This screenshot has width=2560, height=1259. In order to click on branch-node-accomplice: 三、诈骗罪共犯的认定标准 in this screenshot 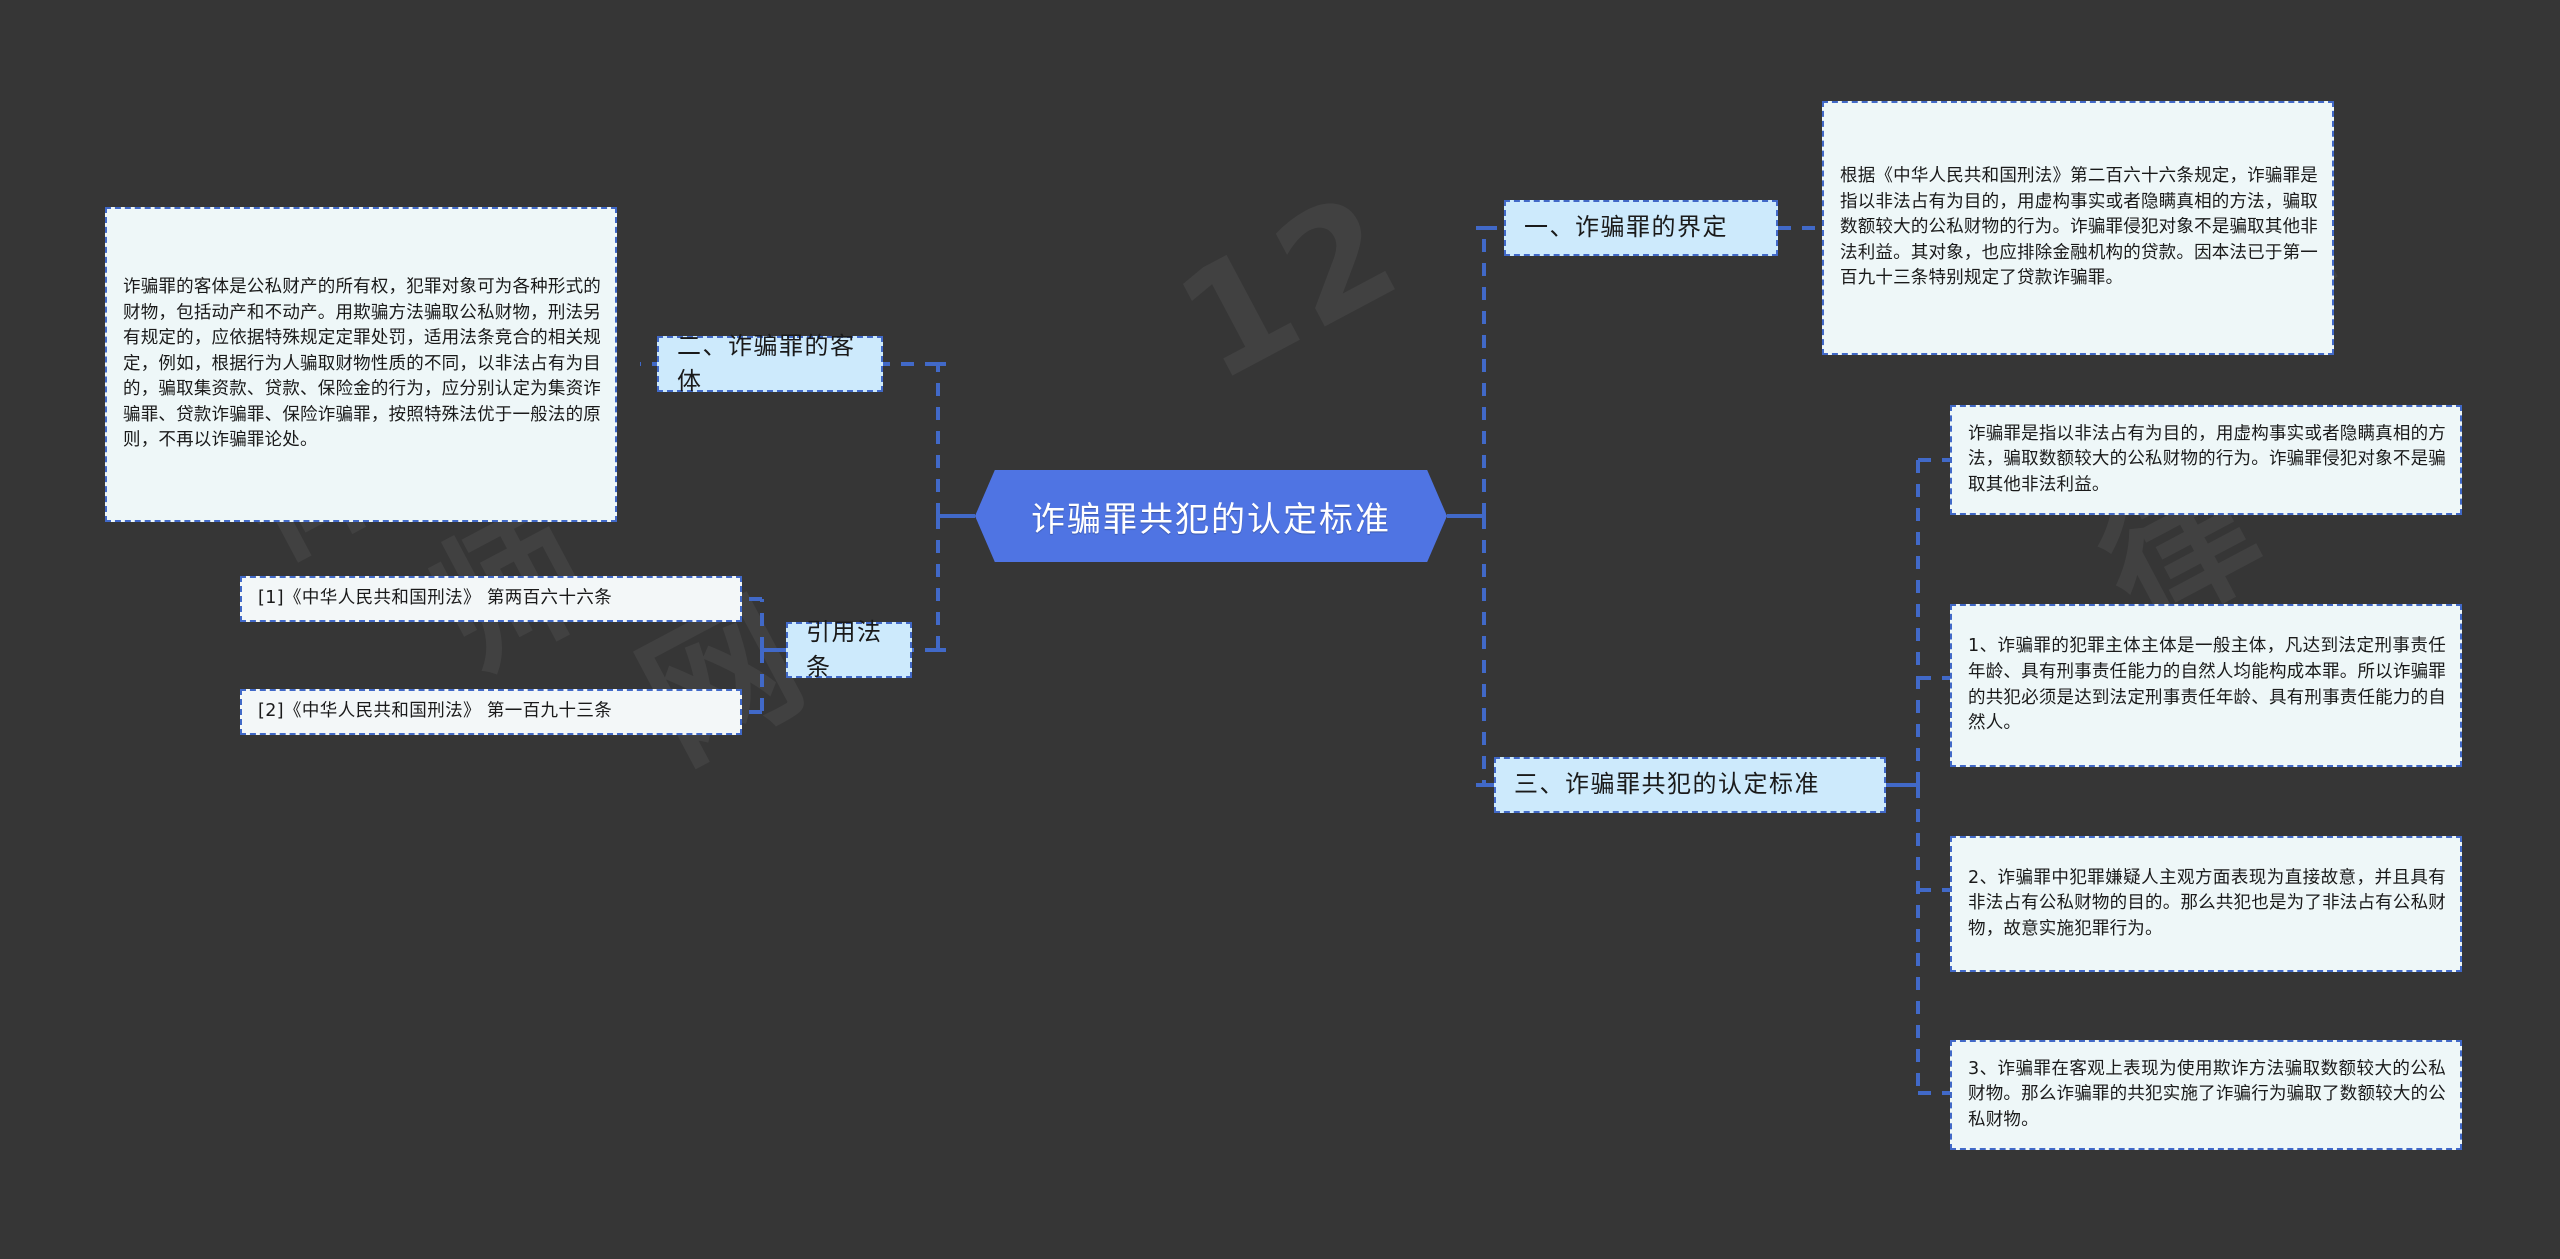, I will do `click(1690, 785)`.